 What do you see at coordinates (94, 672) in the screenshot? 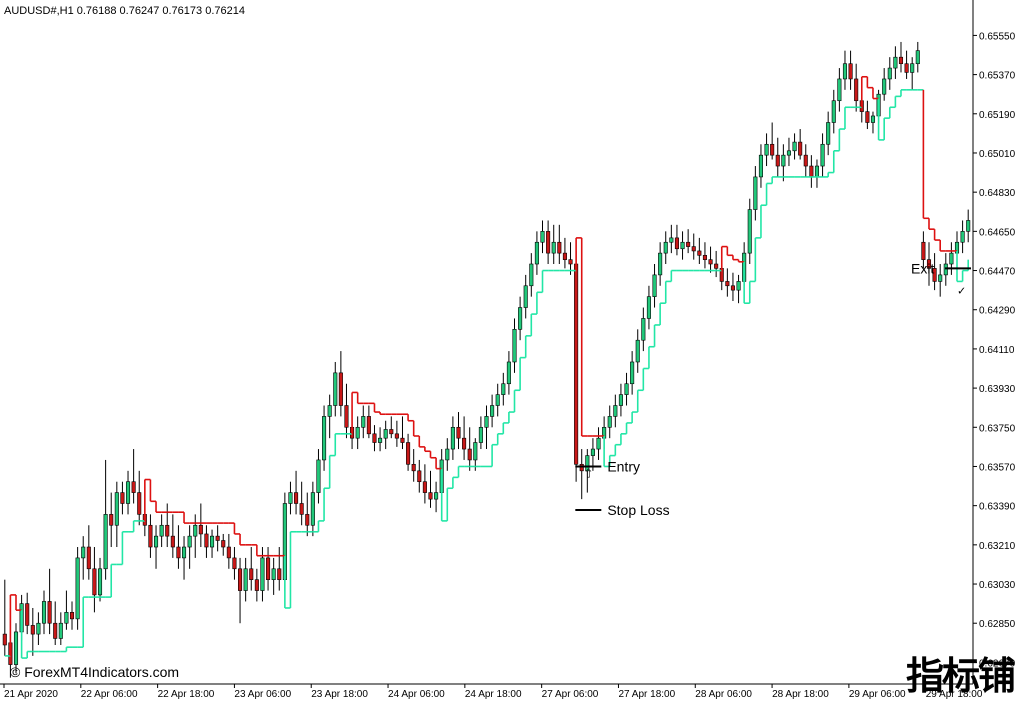
I see `copyright-label: © ForexMT4Indicators.com` at bounding box center [94, 672].